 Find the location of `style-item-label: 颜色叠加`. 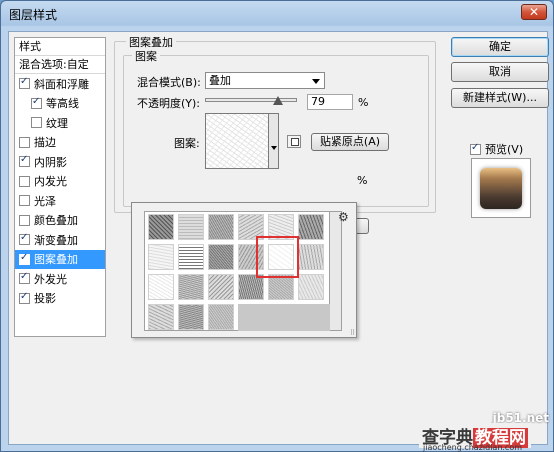

style-item-label: 颜色叠加 is located at coordinates (56, 221).